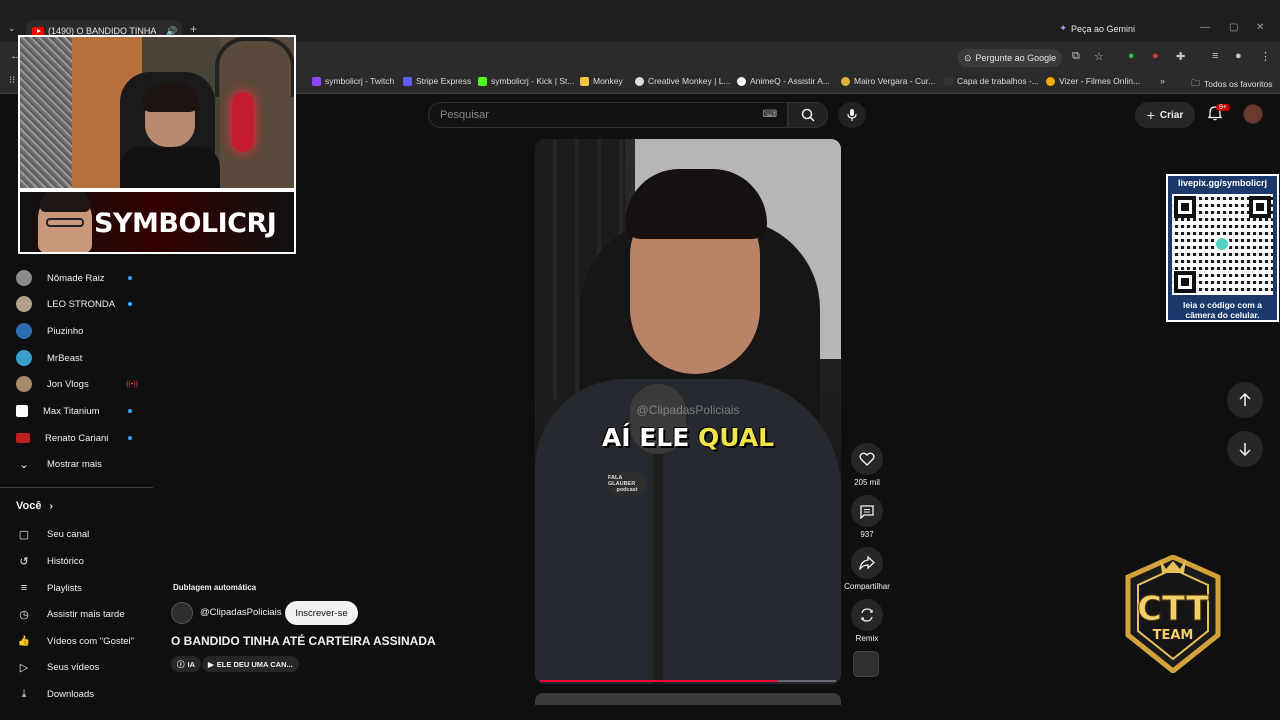 The height and width of the screenshot is (720, 1280). I want to click on browser-menu-icon: ⋮, so click(1265, 56).